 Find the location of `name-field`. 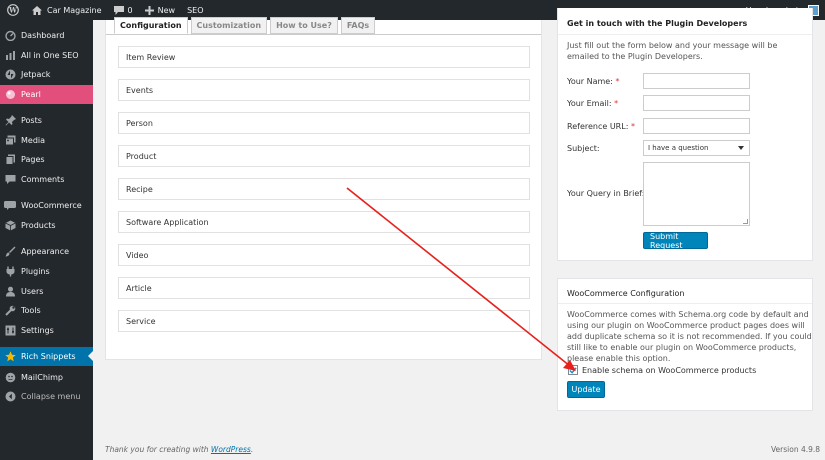

name-field is located at coordinates (696, 81).